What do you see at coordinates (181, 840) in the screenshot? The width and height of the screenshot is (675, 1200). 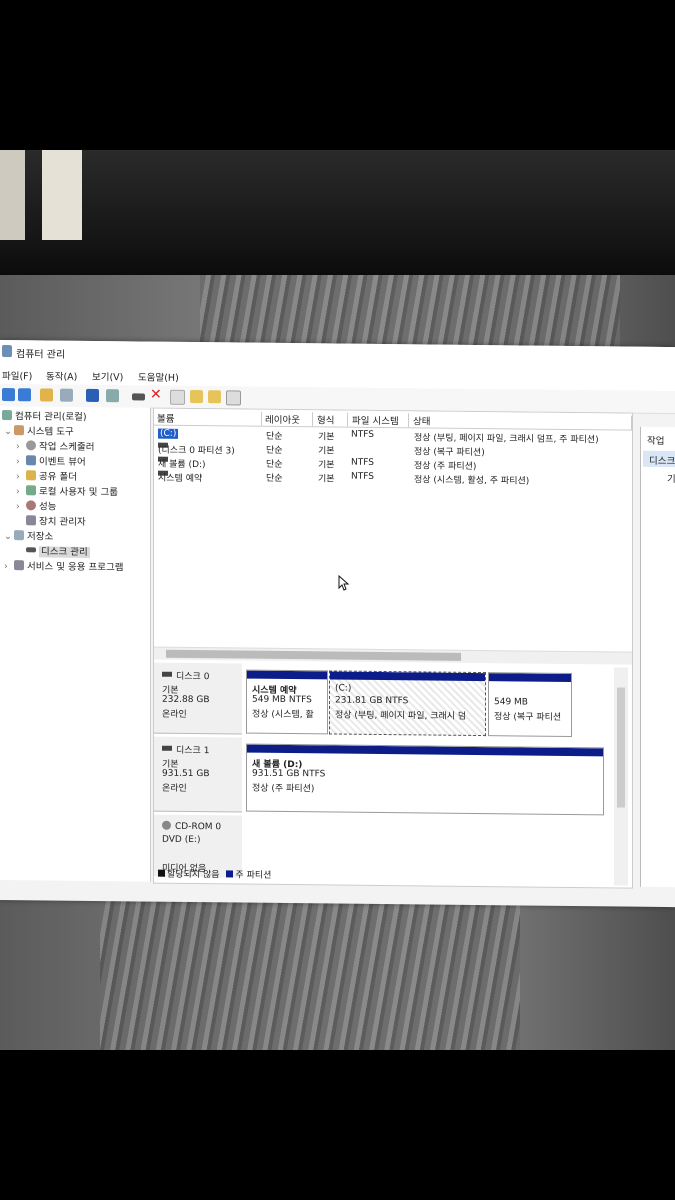 I see `disk-kind: DVD (E:)` at bounding box center [181, 840].